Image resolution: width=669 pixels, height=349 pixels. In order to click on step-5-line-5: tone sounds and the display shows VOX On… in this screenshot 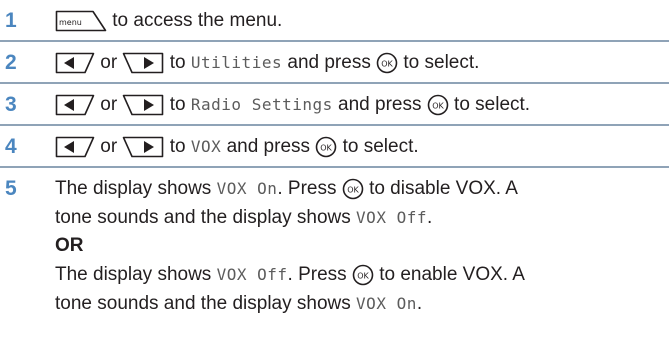, I will do `click(238, 303)`.